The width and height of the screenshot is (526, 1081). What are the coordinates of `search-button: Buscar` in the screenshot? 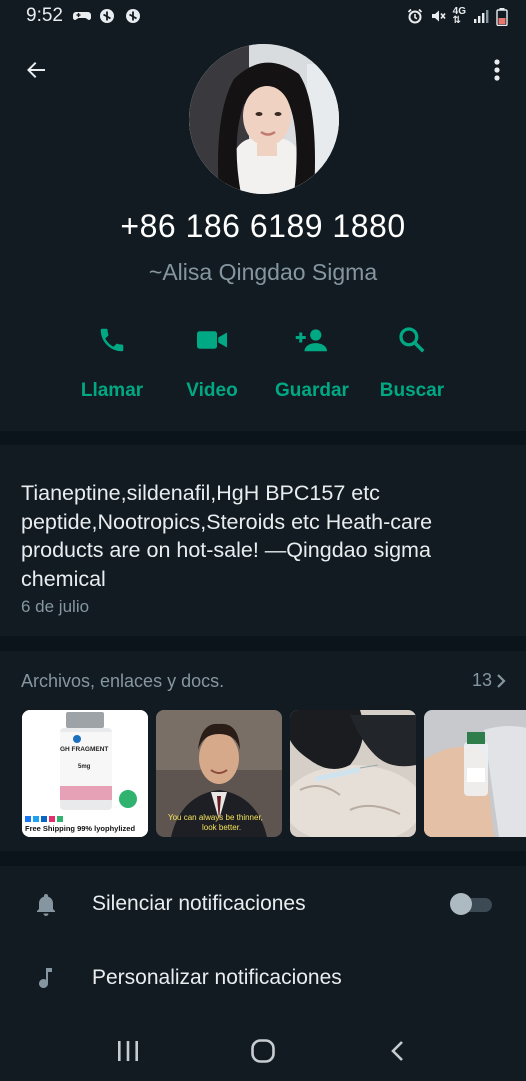 It's located at (412, 362).